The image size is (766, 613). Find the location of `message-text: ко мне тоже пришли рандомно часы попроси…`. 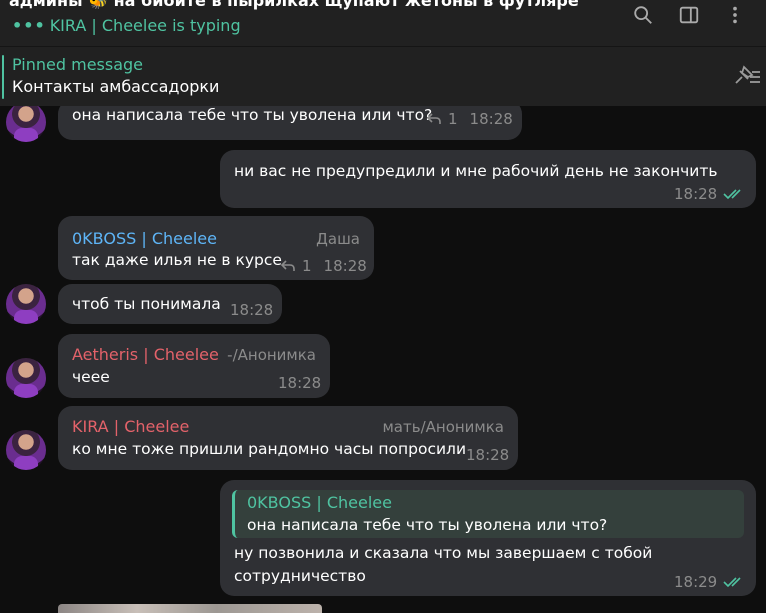

message-text: ко мне тоже пришли рандомно часы попроси… is located at coordinates (269, 449).